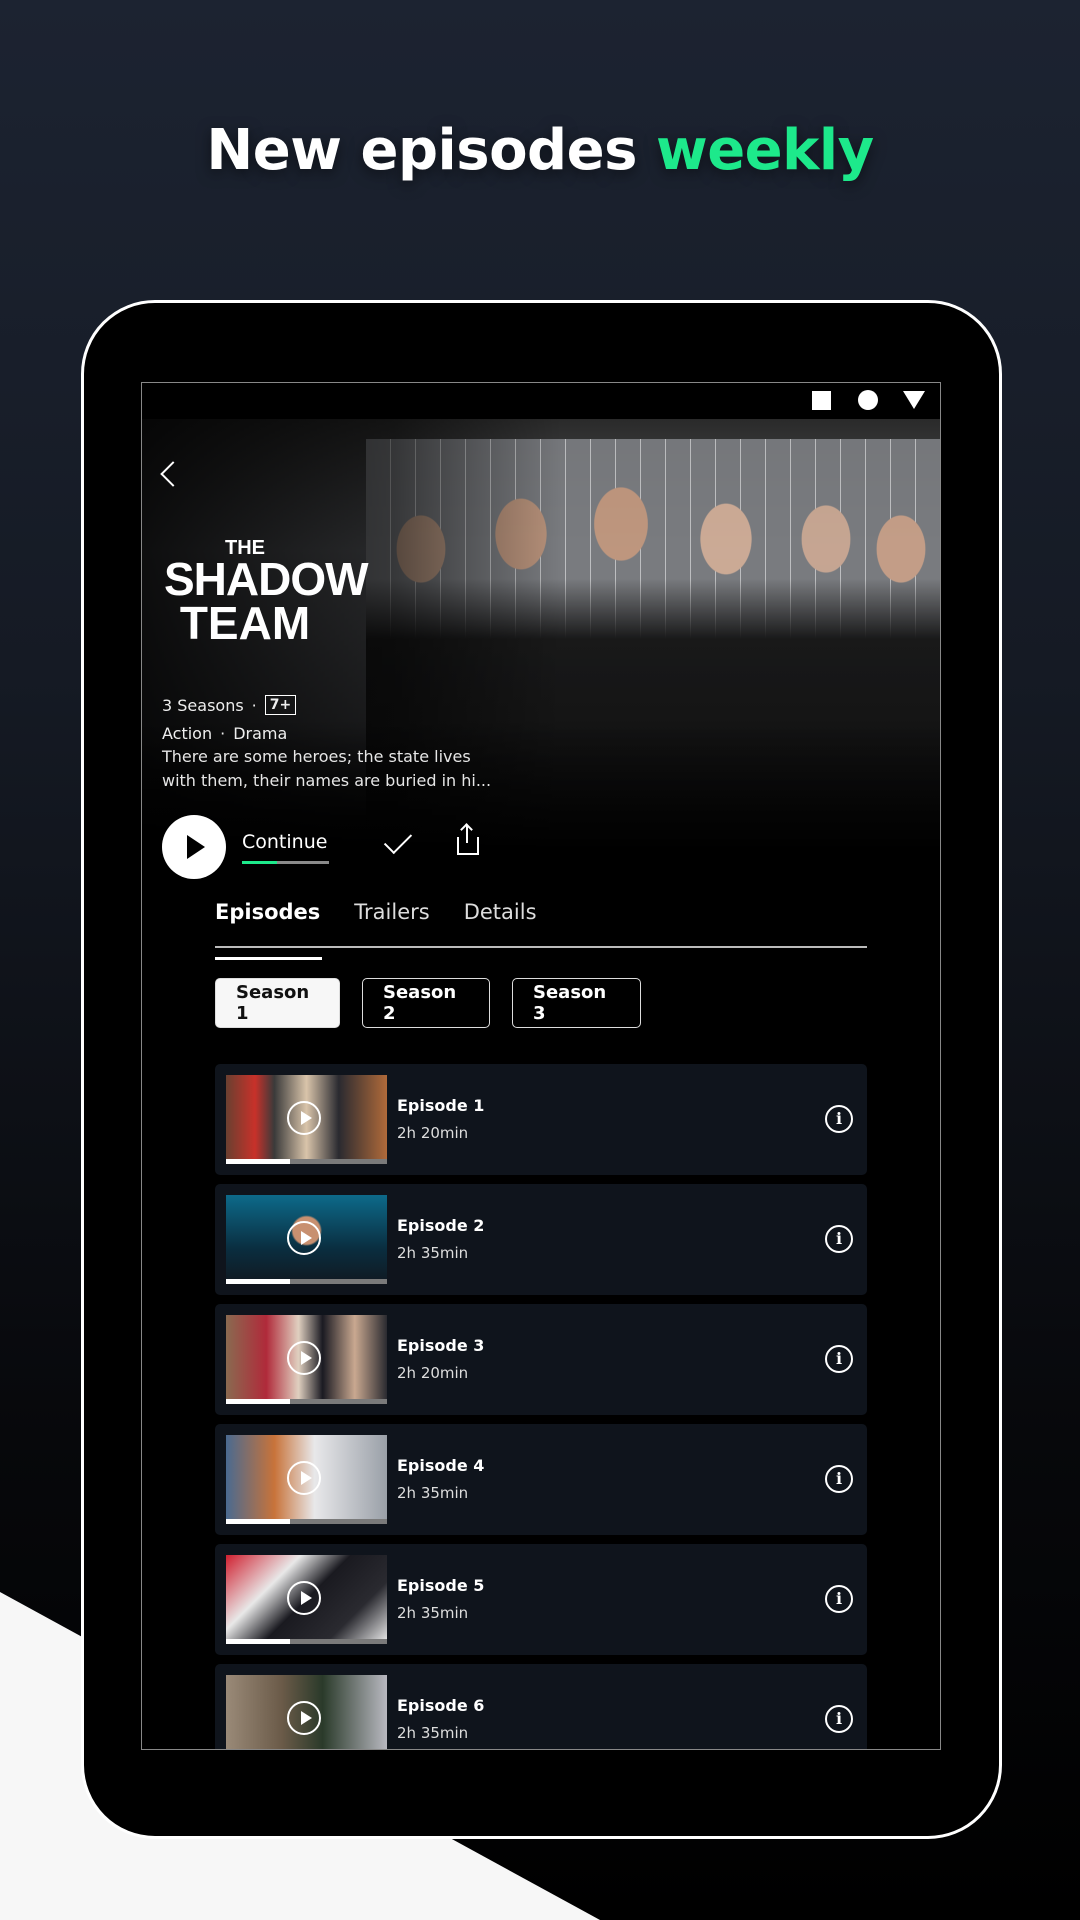 The image size is (1080, 1920). Describe the element at coordinates (259, 862) in the screenshot. I see `continue-progress-fill` at that location.